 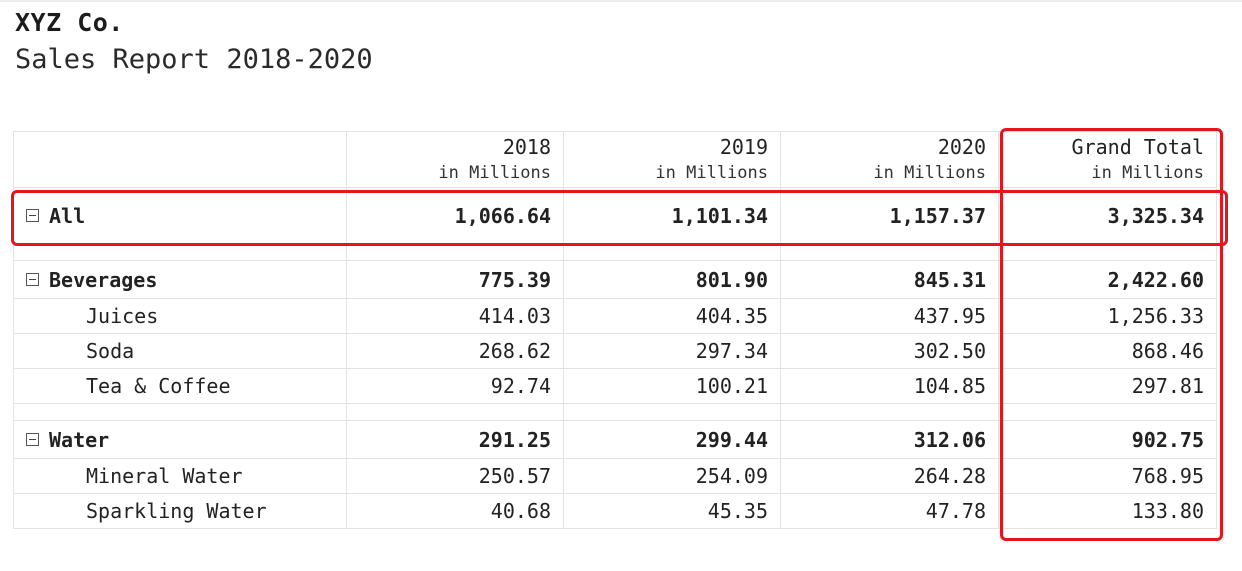 What do you see at coordinates (1107, 386) in the screenshot?
I see `value-cell: 297.81` at bounding box center [1107, 386].